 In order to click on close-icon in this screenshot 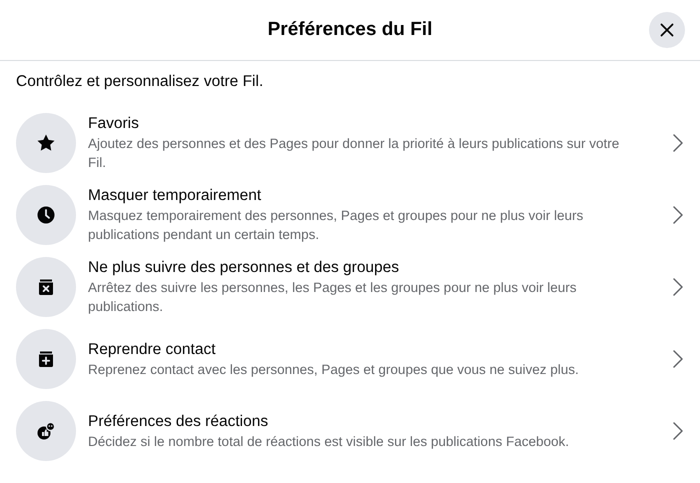, I will do `click(667, 30)`.